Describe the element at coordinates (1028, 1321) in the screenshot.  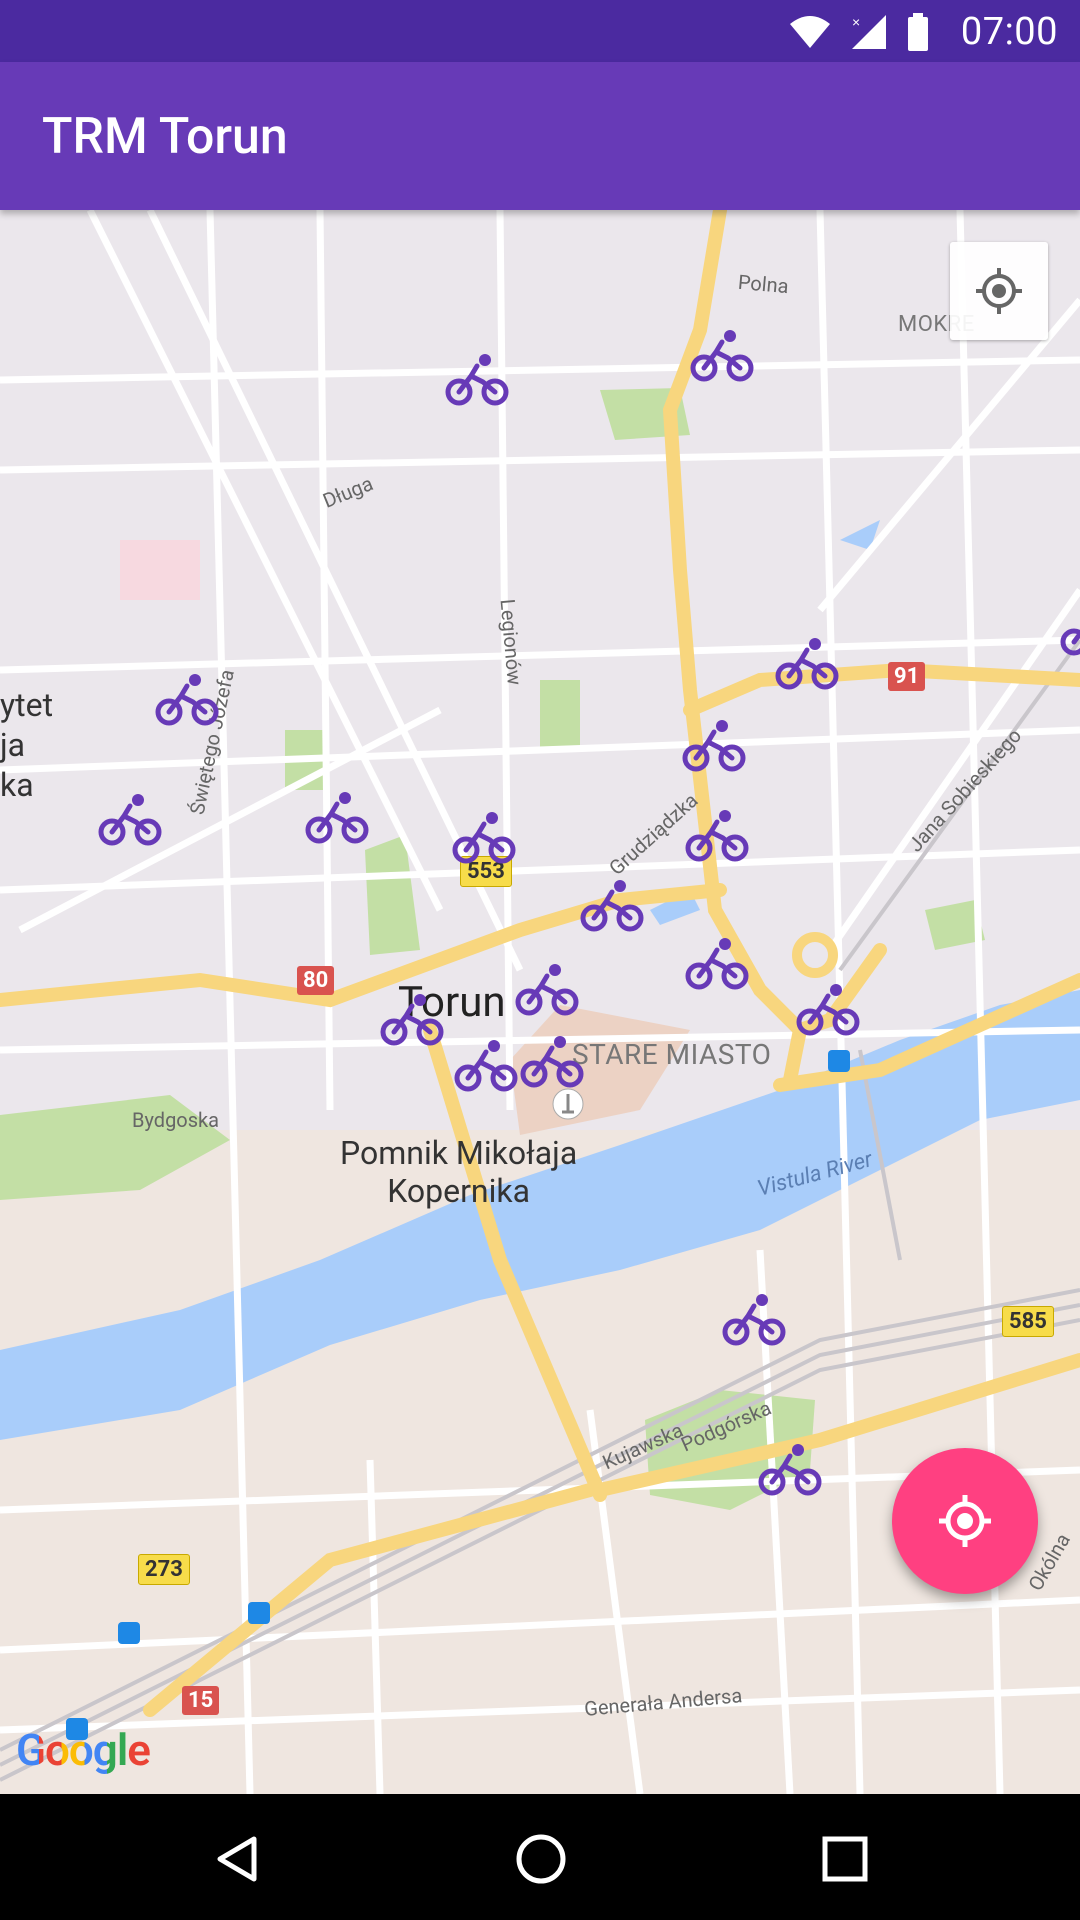
I see `route-badge-585: 585` at that location.